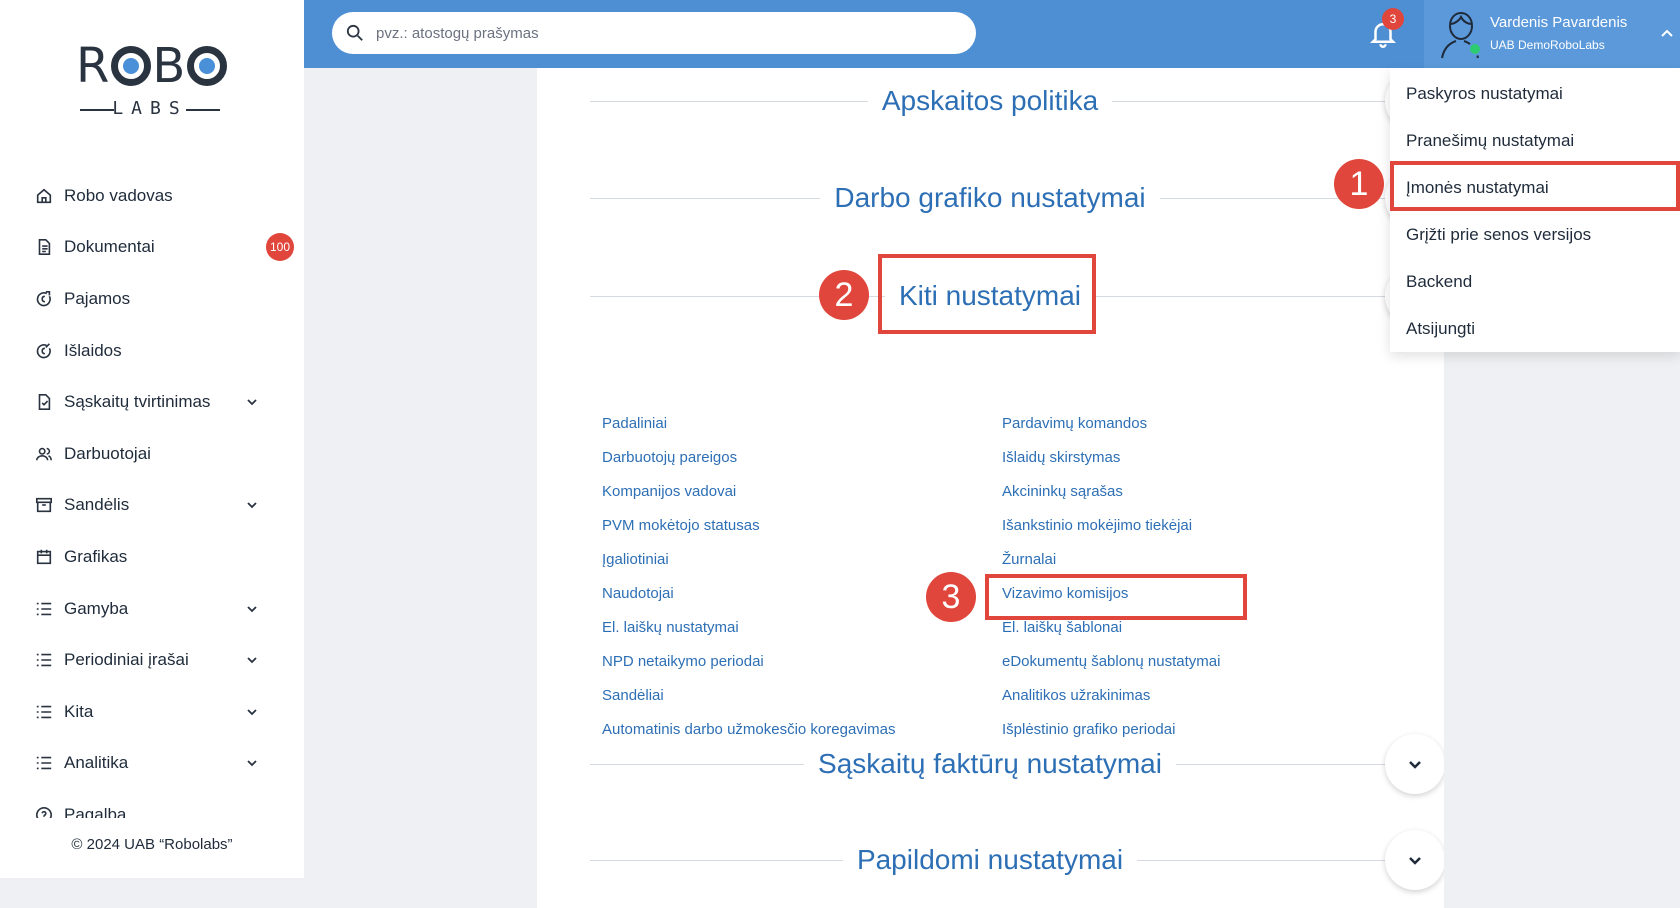 The image size is (1680, 908). What do you see at coordinates (96, 608) in the screenshot?
I see `sidebar-item-label: Gamyba` at bounding box center [96, 608].